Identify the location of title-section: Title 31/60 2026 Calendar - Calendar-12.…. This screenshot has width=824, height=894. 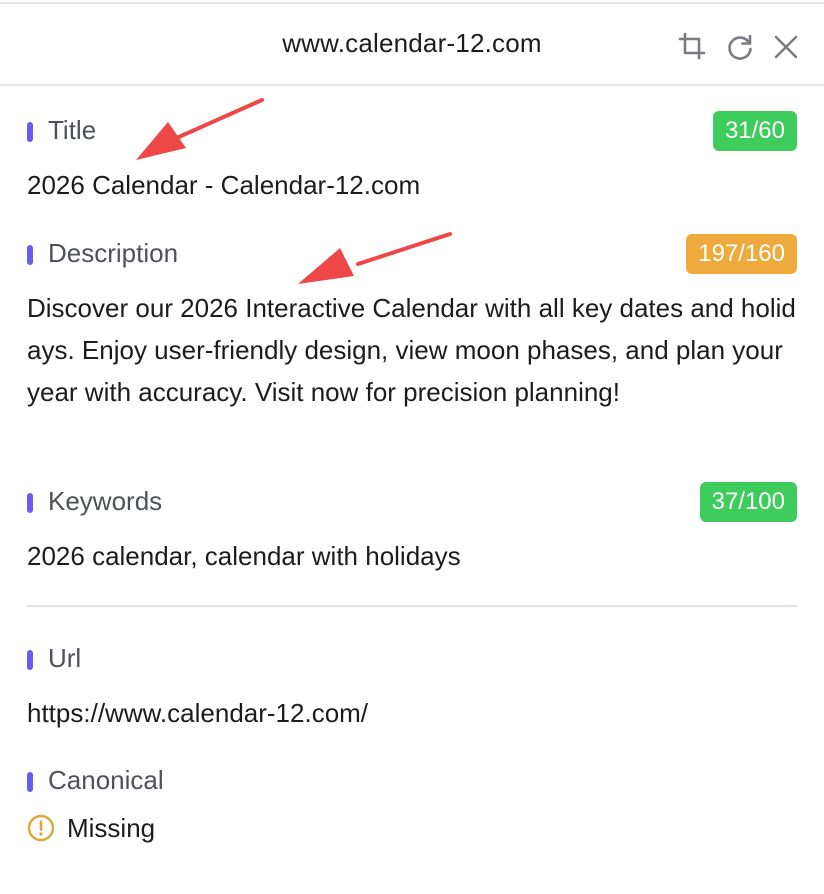
(412, 158).